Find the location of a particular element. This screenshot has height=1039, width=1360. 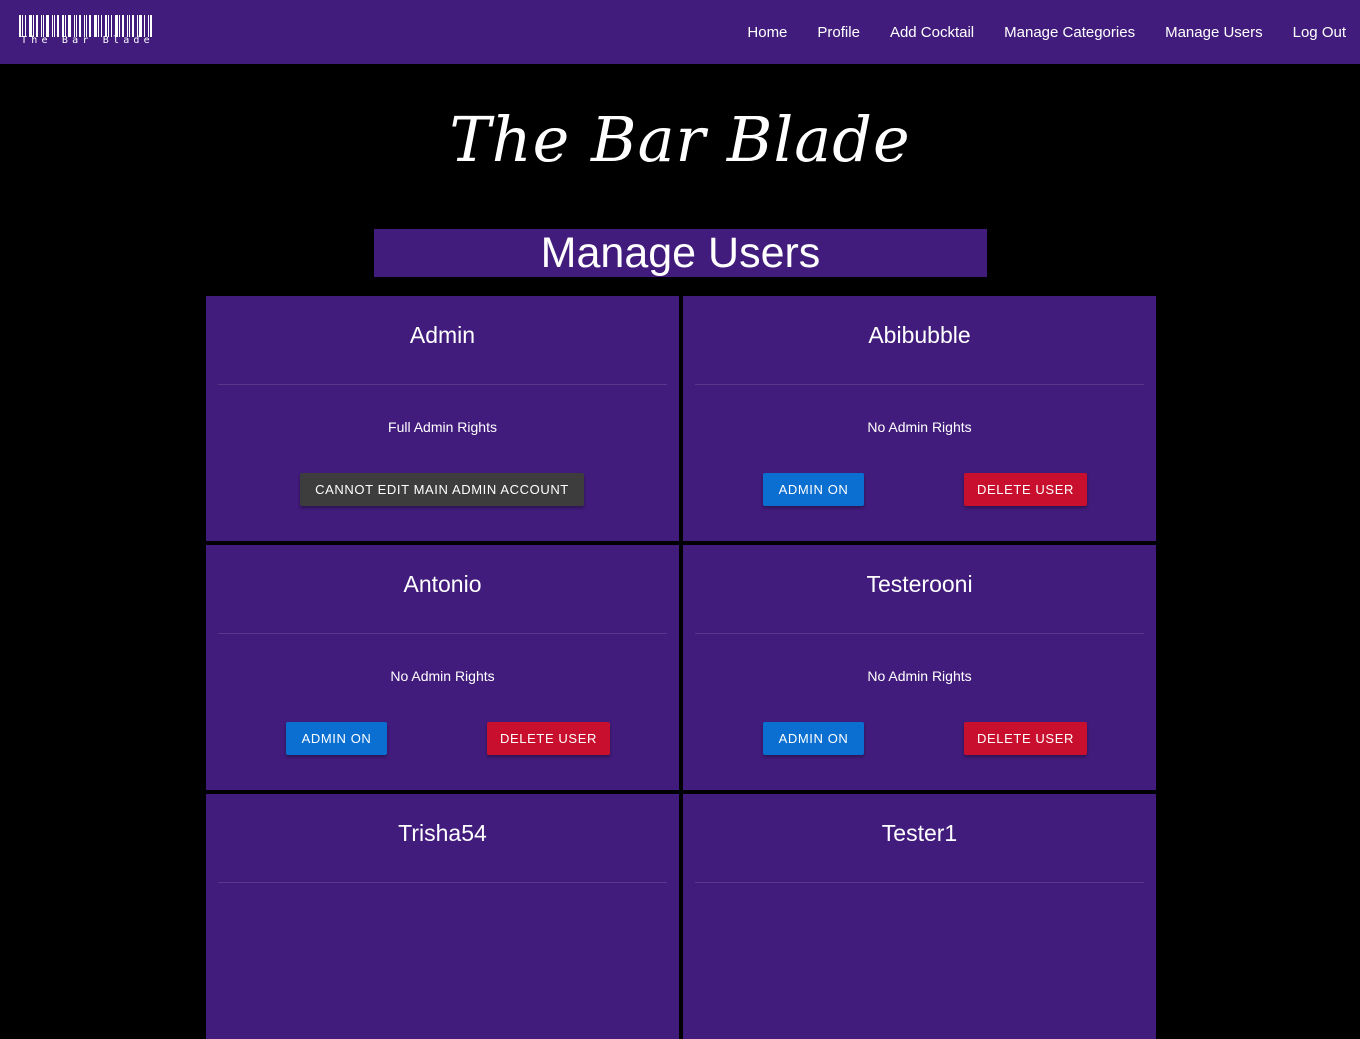

brand-title: The Bar Blade is located at coordinates (680, 139).